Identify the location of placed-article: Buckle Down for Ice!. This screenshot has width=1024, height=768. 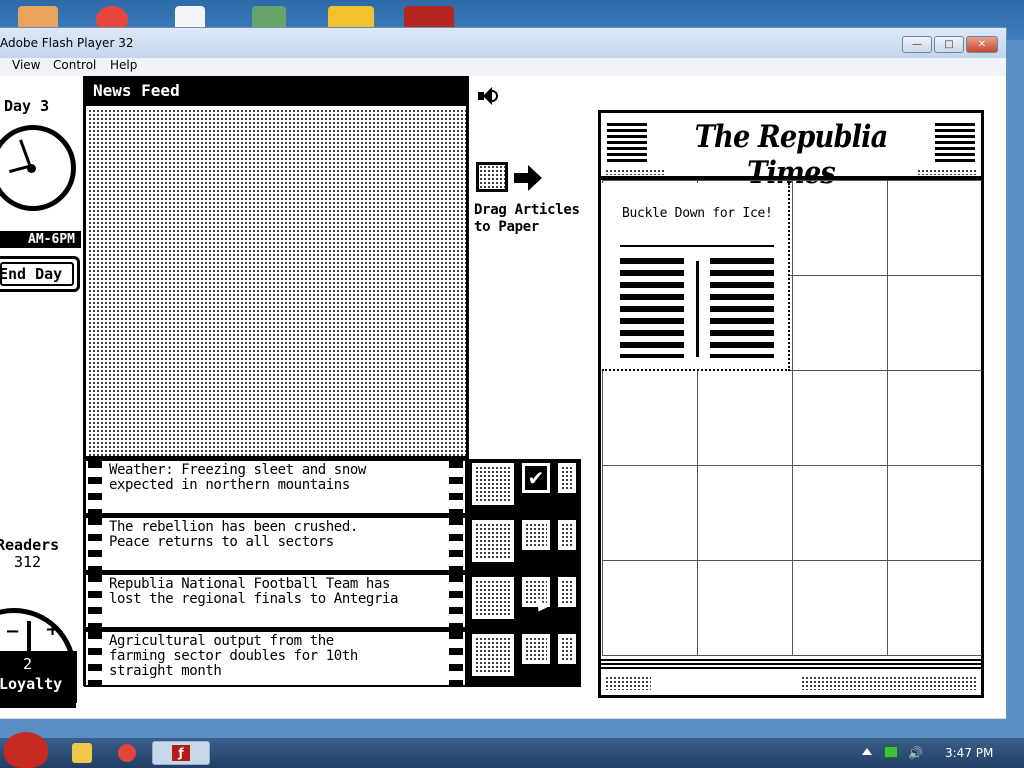
(696, 277).